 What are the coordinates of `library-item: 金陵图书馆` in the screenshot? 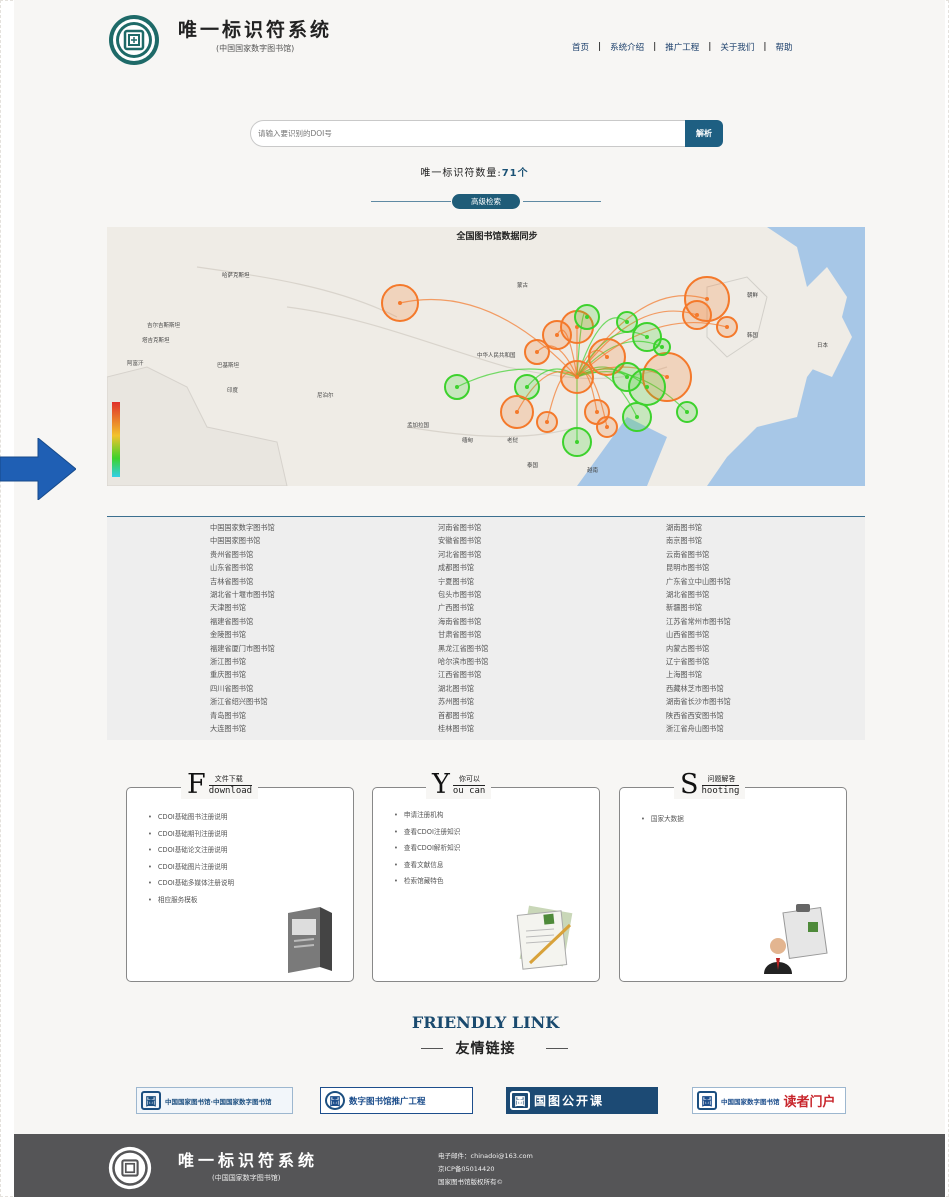 It's located at (242, 634).